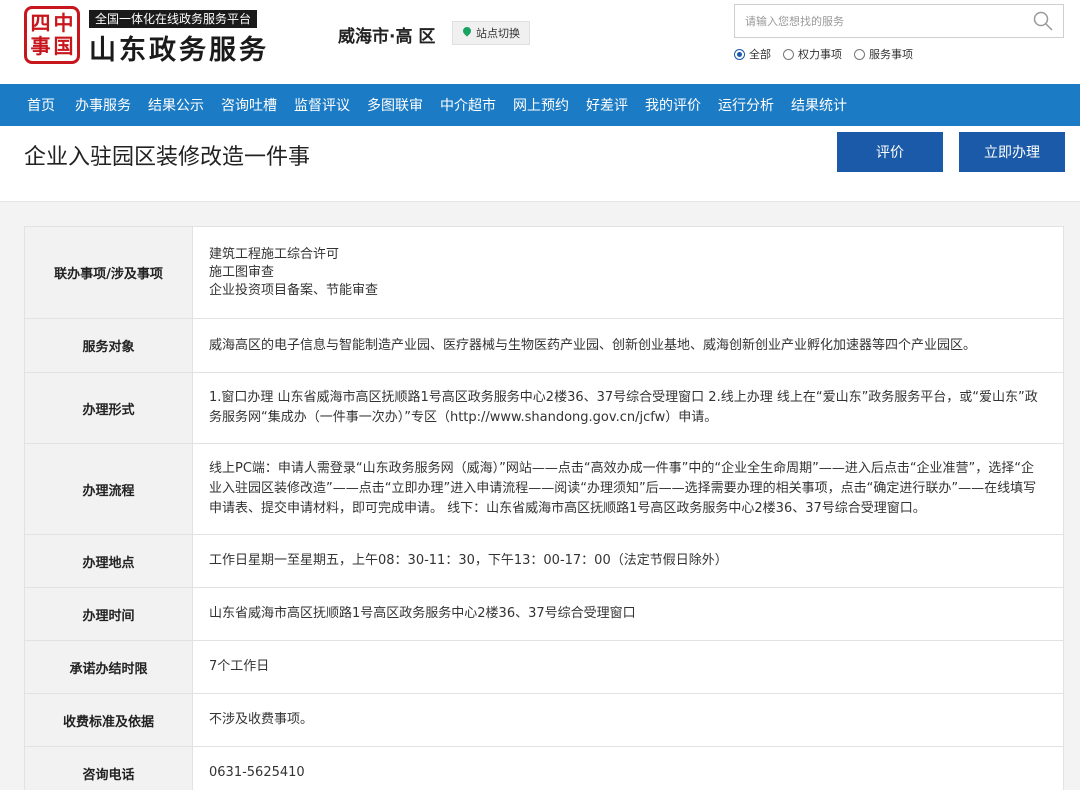 The height and width of the screenshot is (790, 1080). What do you see at coordinates (467, 33) in the screenshot?
I see `location-pin-icon` at bounding box center [467, 33].